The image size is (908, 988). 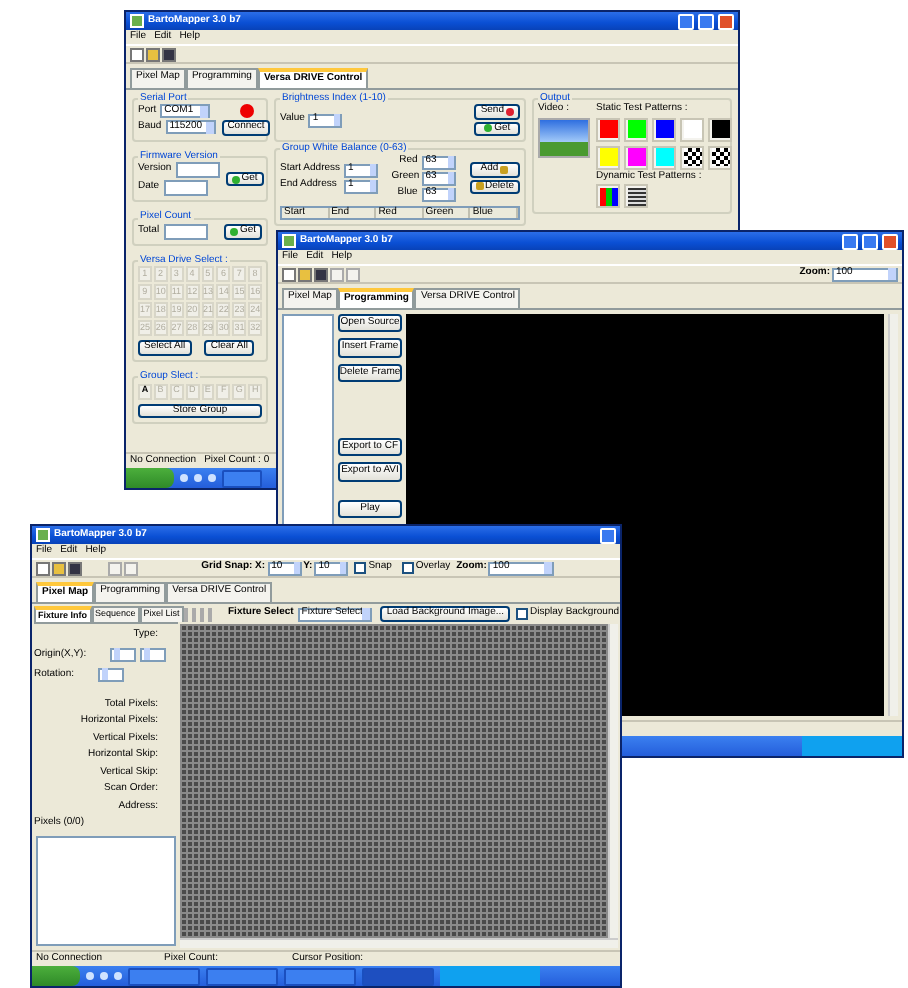 I want to click on landscape-thumbnail-icon, so click(x=564, y=137).